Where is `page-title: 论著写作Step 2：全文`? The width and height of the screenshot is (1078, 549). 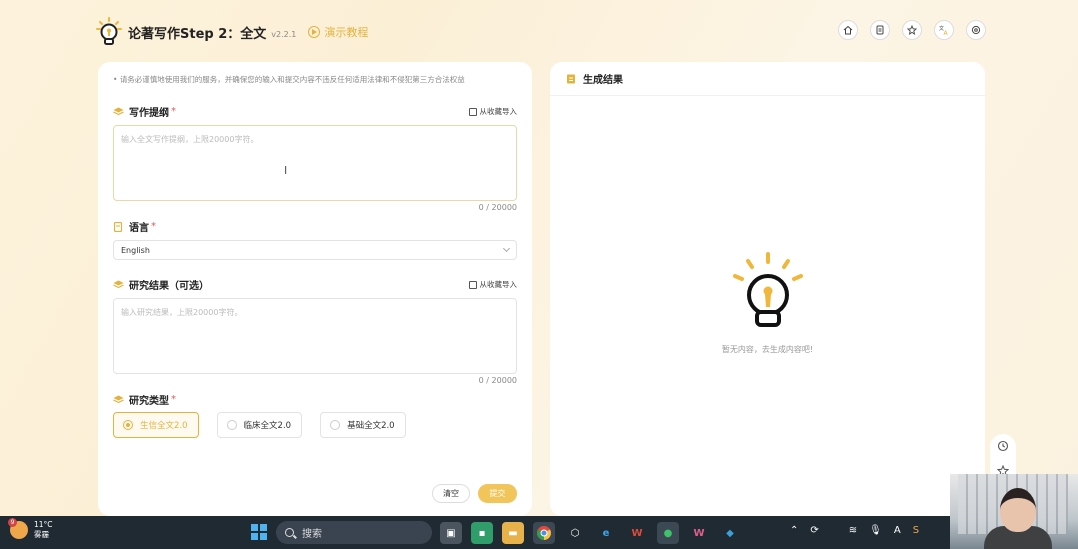
page-title: 论著写作Step 2：全文 is located at coordinates (197, 34).